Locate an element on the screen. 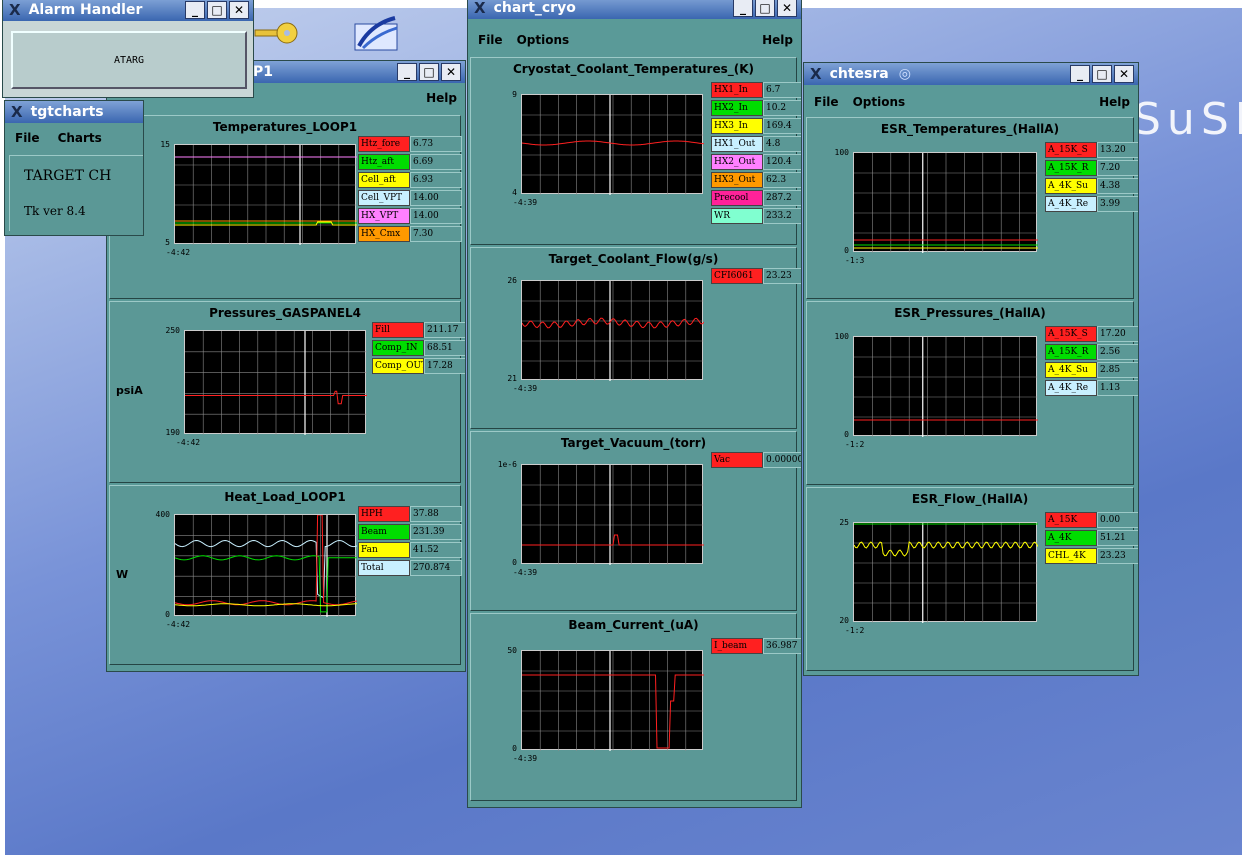  legend-row: Vac0.0000002 is located at coordinates (756, 460).